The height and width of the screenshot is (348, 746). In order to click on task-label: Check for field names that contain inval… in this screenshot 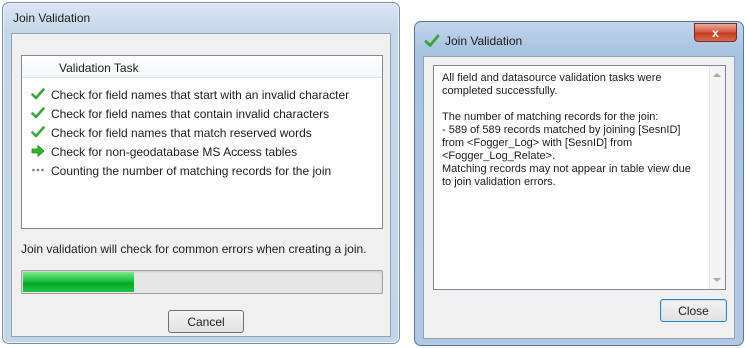, I will do `click(190, 114)`.